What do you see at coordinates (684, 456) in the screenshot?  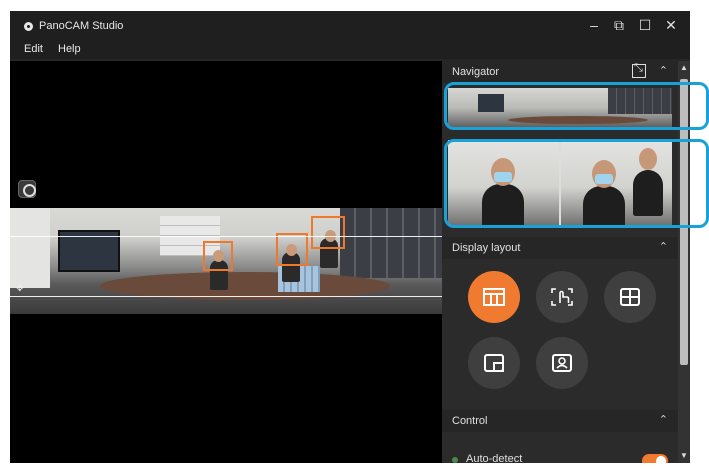 I see `scroll-down-icon: ▼` at bounding box center [684, 456].